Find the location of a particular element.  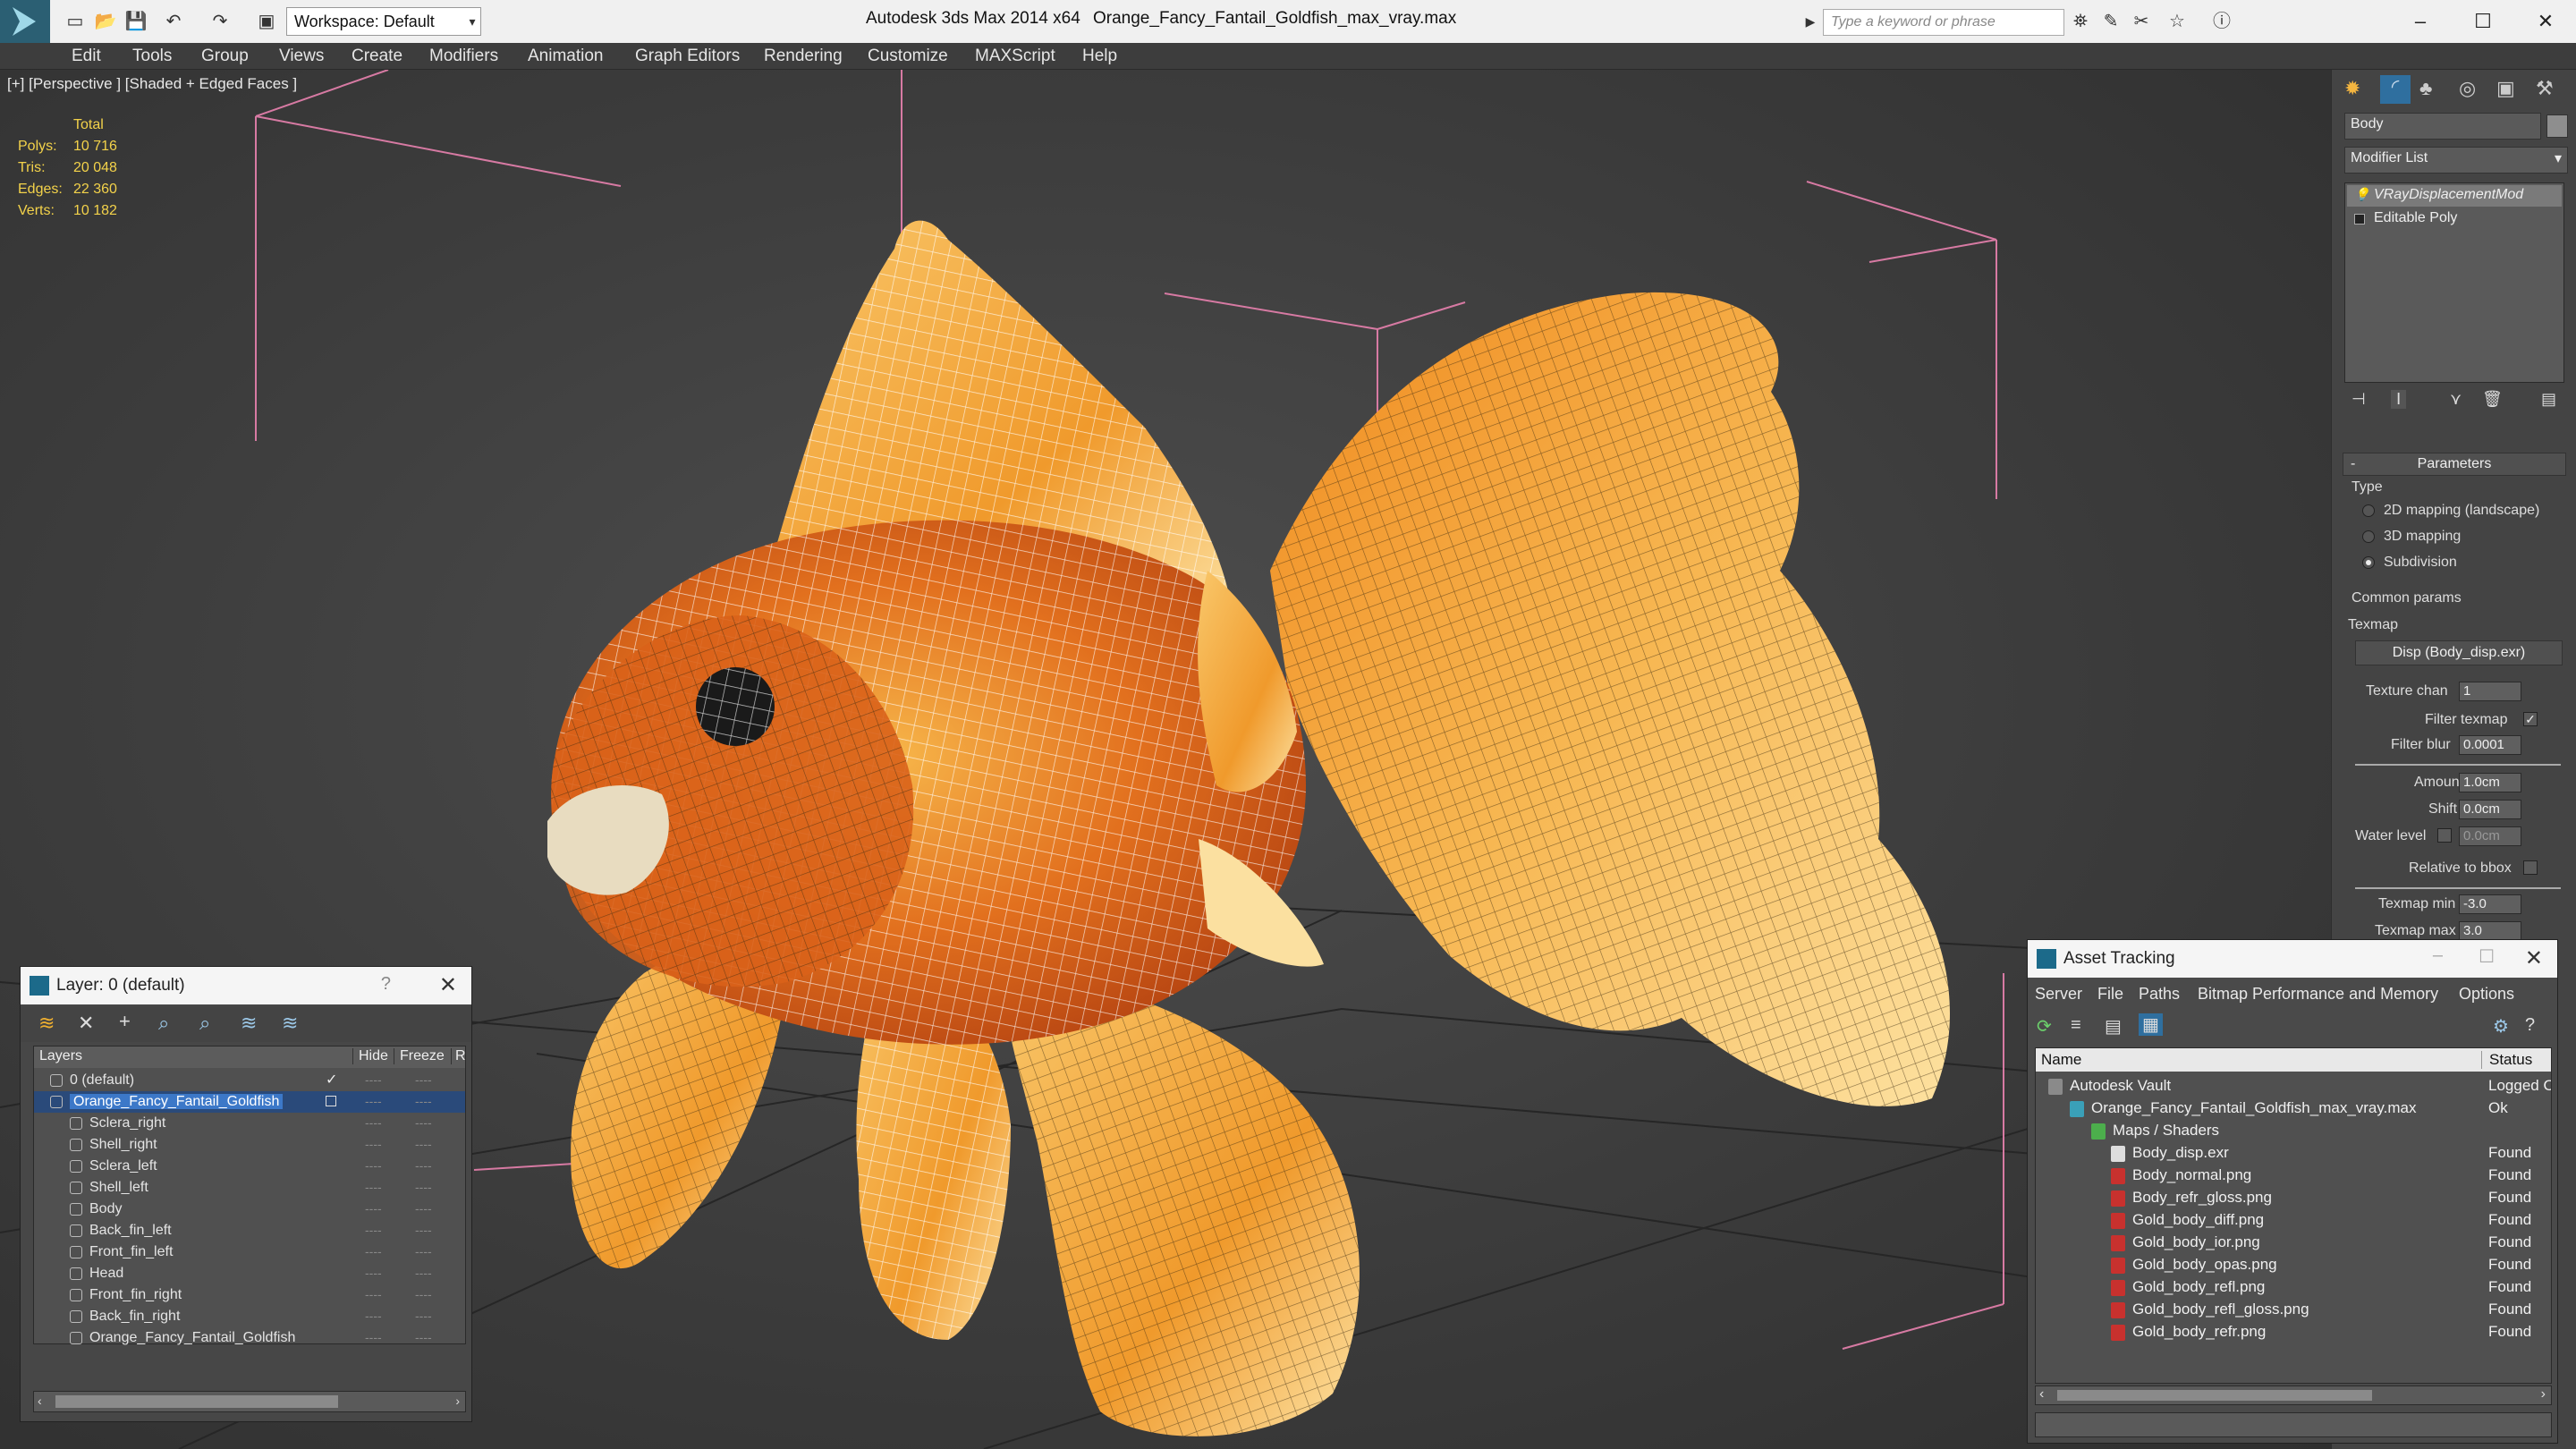

subscription-icon: ✎ is located at coordinates (2110, 21).